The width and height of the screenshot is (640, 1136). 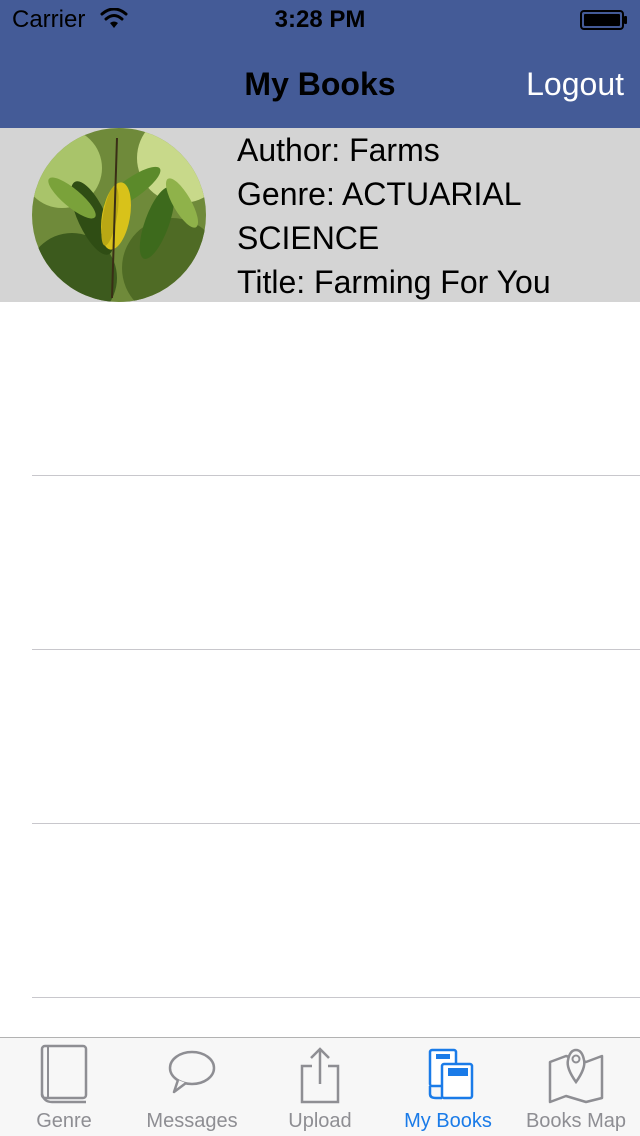 What do you see at coordinates (448, 1121) in the screenshot?
I see `tab-label: My Books` at bounding box center [448, 1121].